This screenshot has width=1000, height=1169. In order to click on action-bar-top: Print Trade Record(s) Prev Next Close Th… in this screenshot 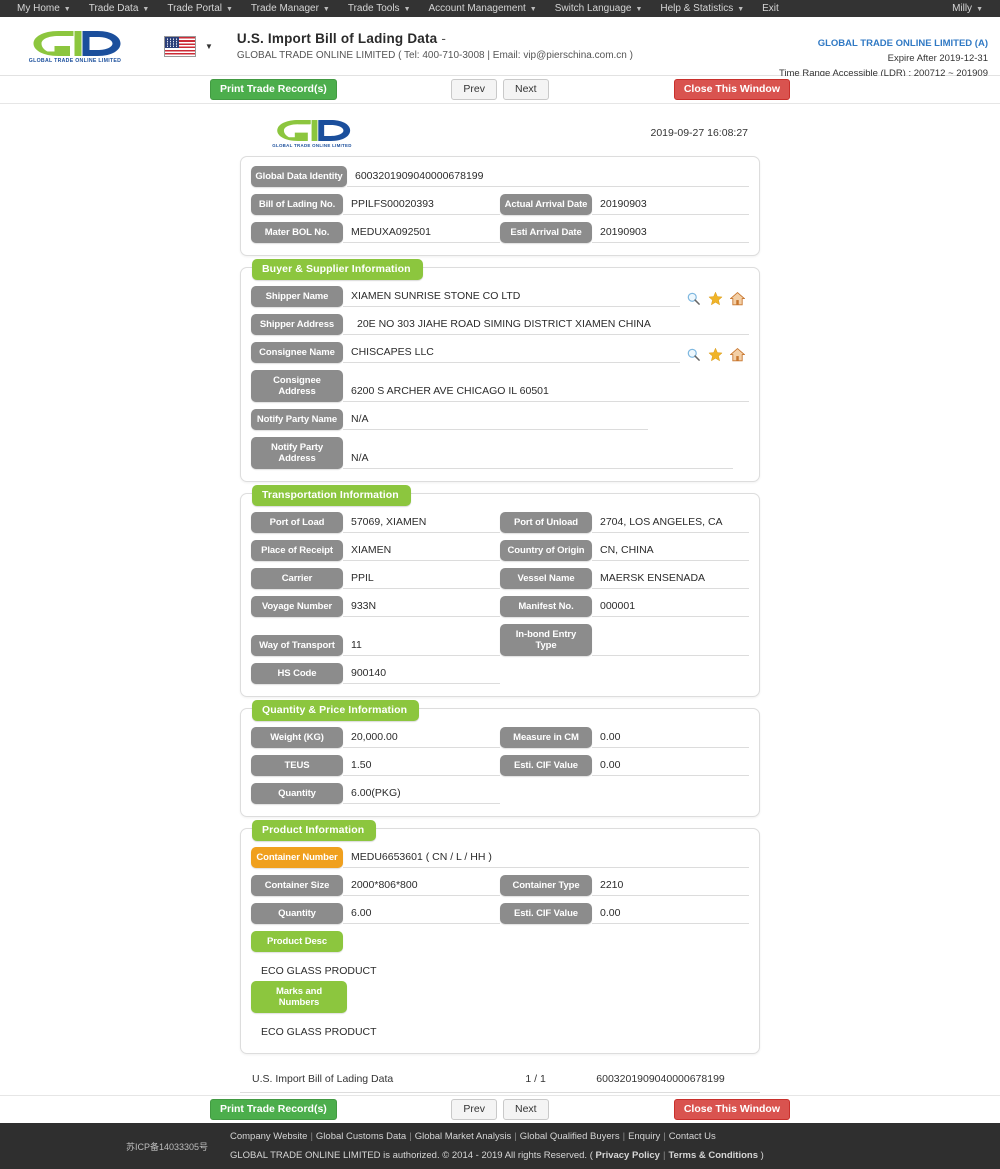, I will do `click(500, 90)`.